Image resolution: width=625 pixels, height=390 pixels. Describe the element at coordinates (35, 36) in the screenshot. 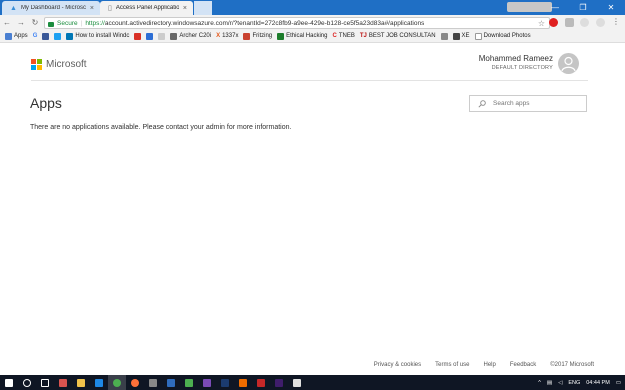

I see `bookmark-google-icon: G` at that location.